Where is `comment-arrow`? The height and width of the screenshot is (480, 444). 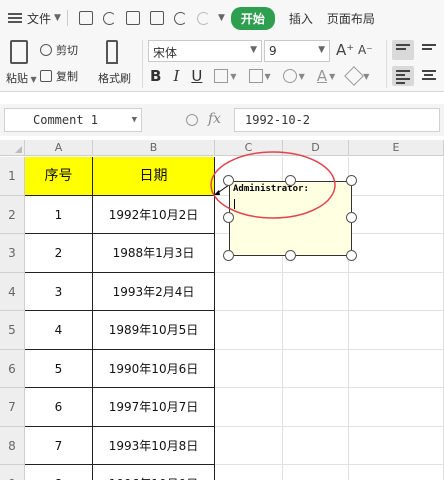 comment-arrow is located at coordinates (217, 192).